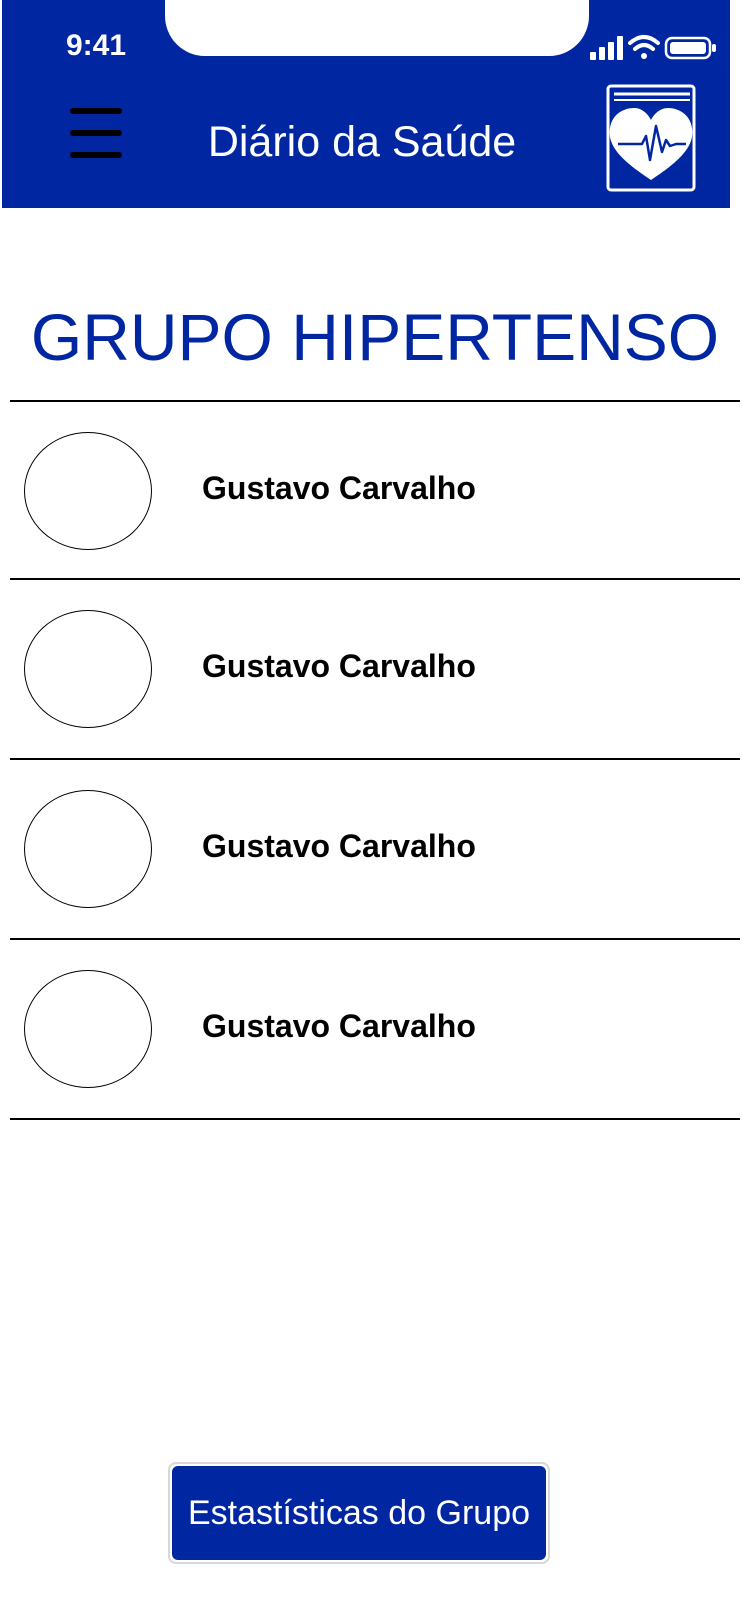  I want to click on app-title: Diário da Saúde, so click(362, 142).